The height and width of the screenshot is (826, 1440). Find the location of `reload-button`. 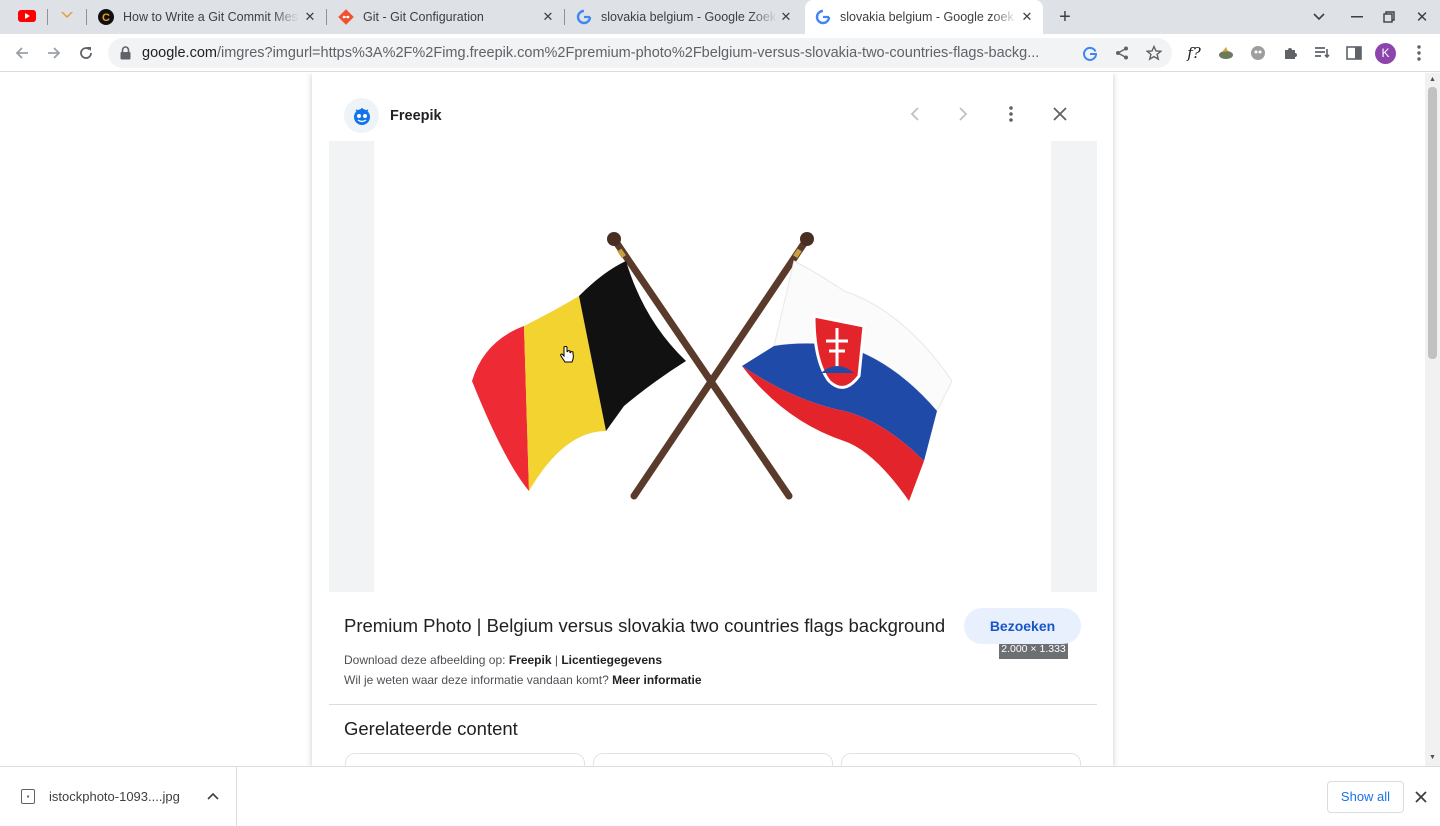

reload-button is located at coordinates (86, 53).